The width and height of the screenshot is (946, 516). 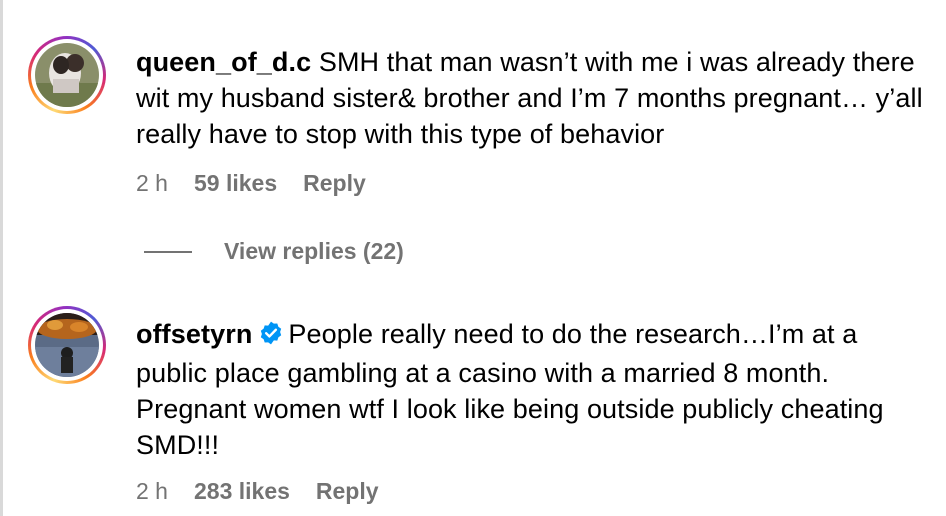 I want to click on comment-meta: 2 h 283 likes Reply, so click(x=257, y=491).